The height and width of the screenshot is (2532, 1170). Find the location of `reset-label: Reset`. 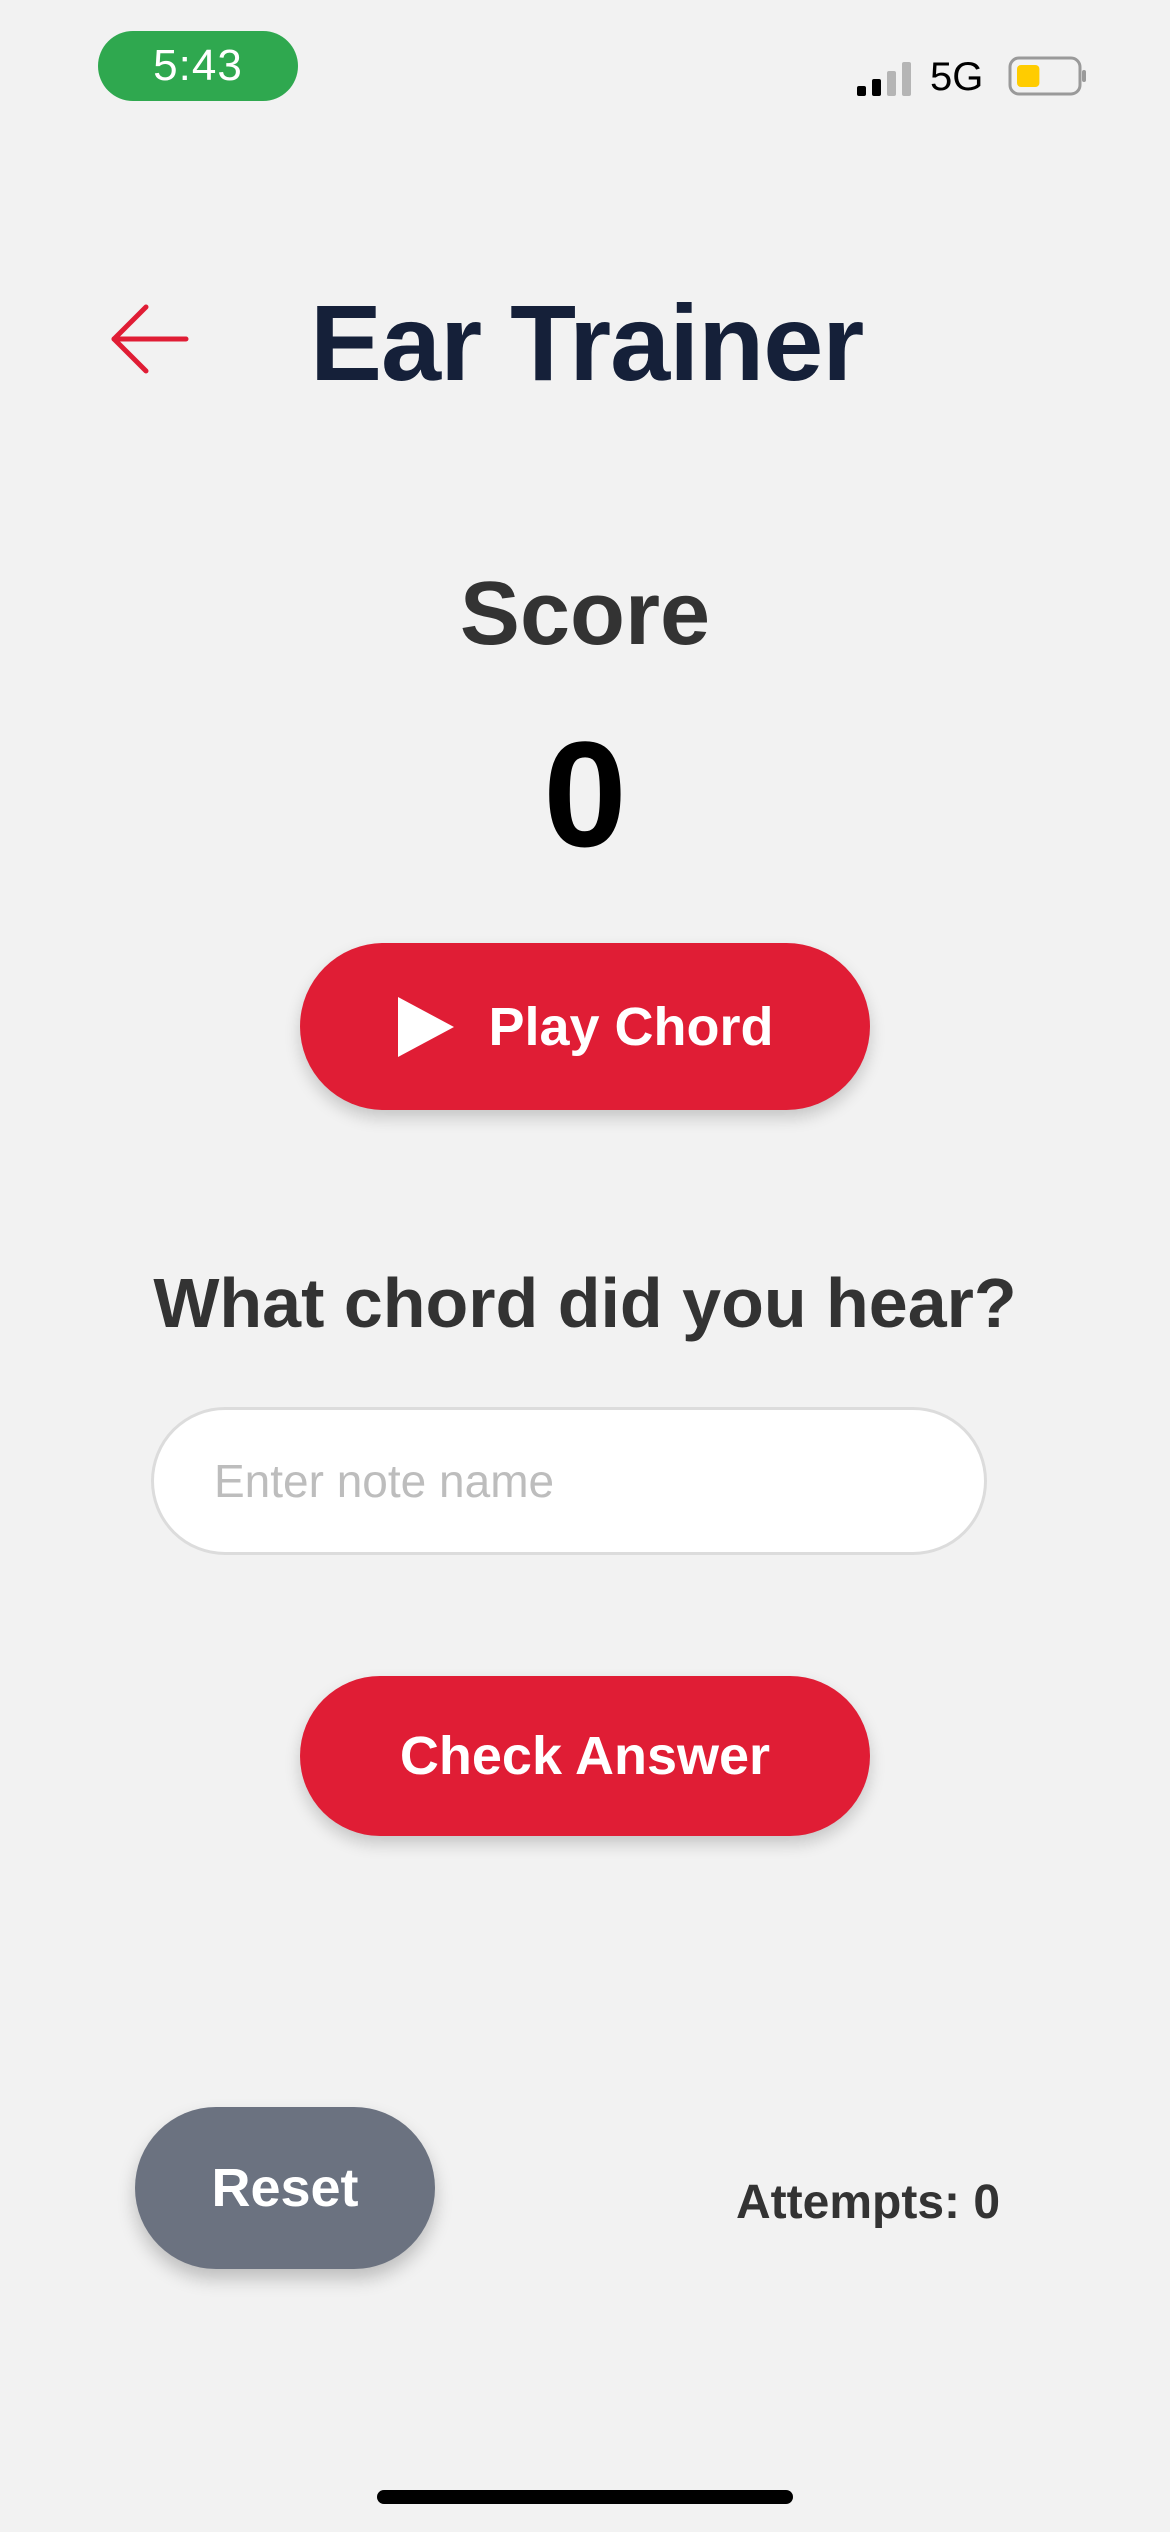

reset-label: Reset is located at coordinates (285, 2188).